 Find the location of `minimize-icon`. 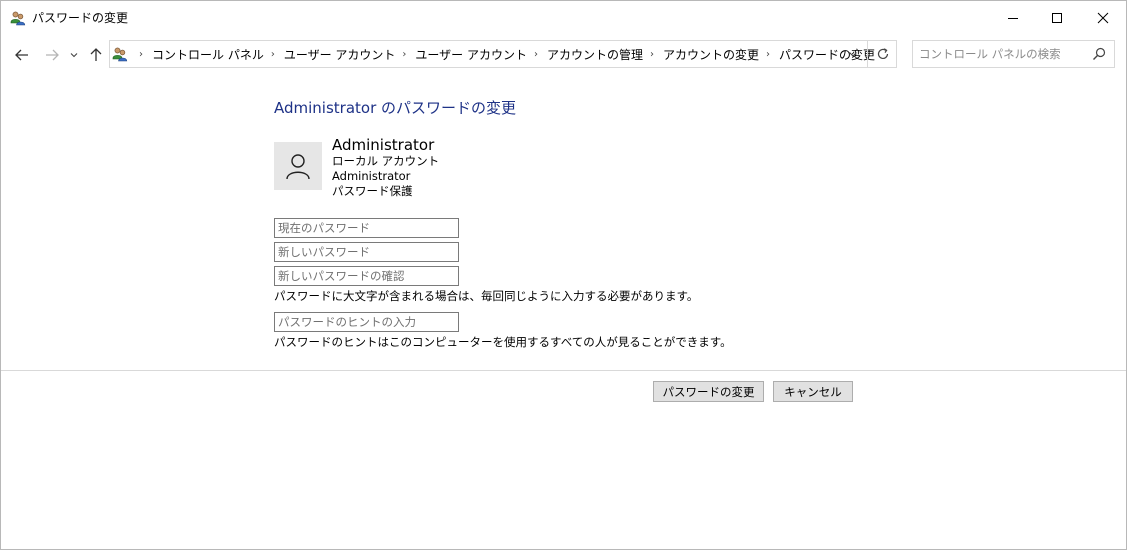

minimize-icon is located at coordinates (1013, 18).